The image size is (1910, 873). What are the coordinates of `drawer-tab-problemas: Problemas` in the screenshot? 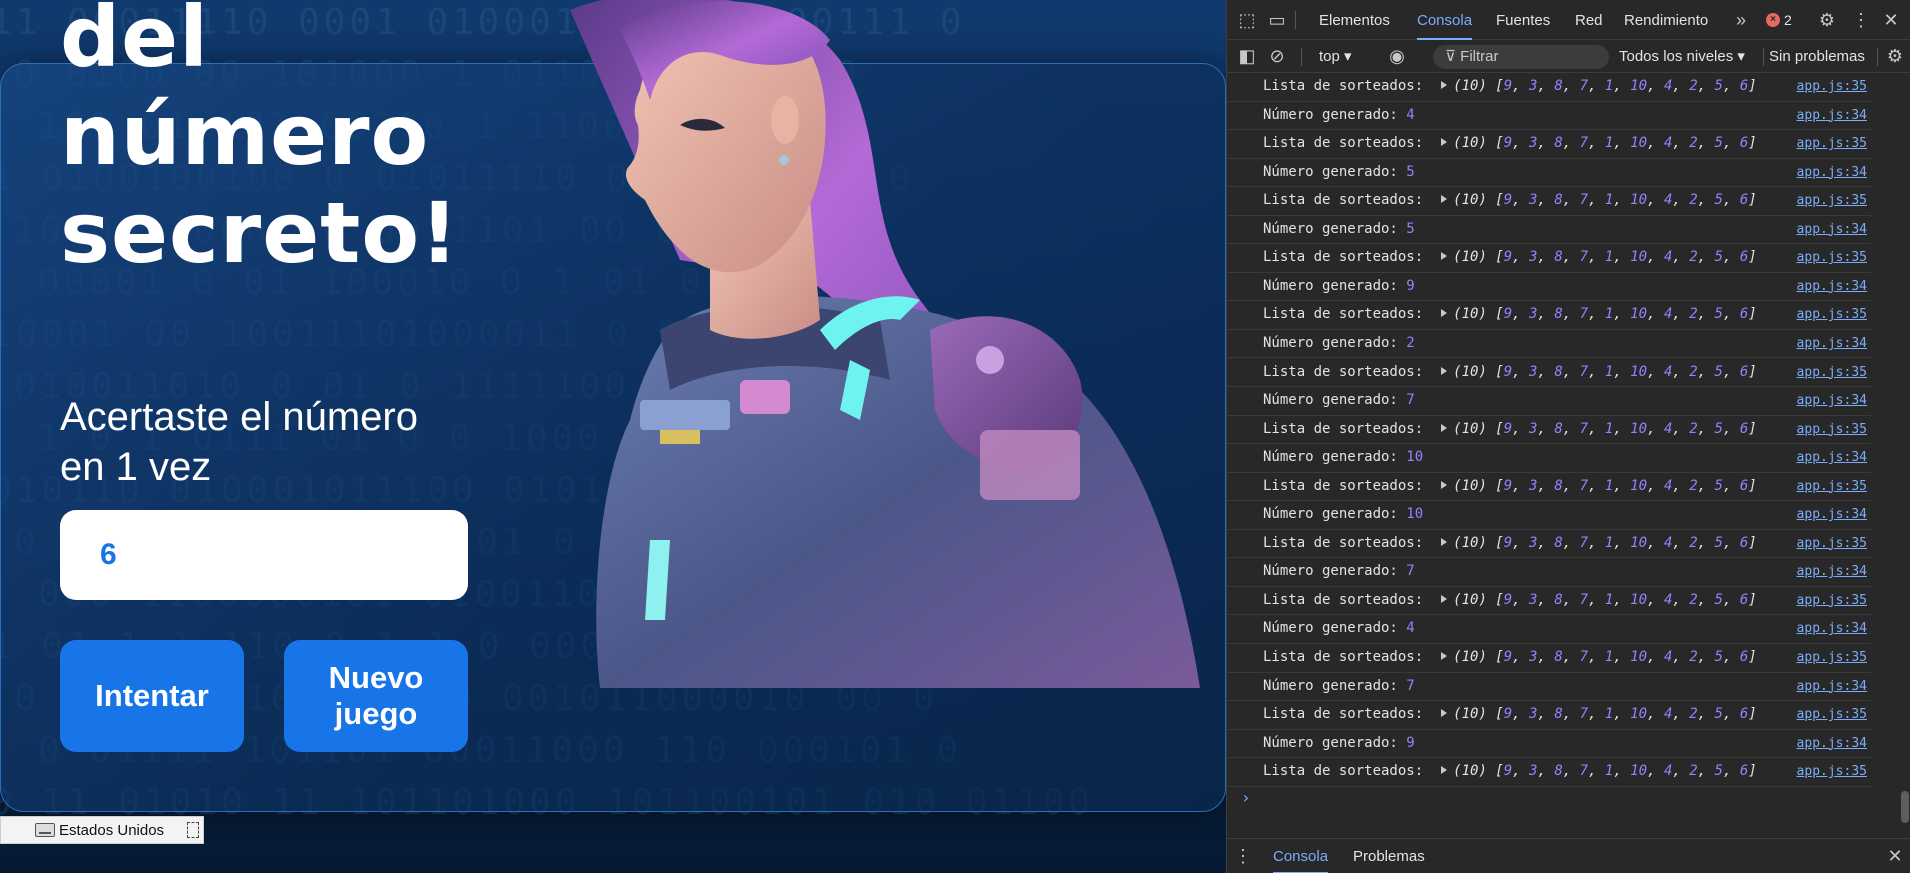 It's located at (1389, 856).